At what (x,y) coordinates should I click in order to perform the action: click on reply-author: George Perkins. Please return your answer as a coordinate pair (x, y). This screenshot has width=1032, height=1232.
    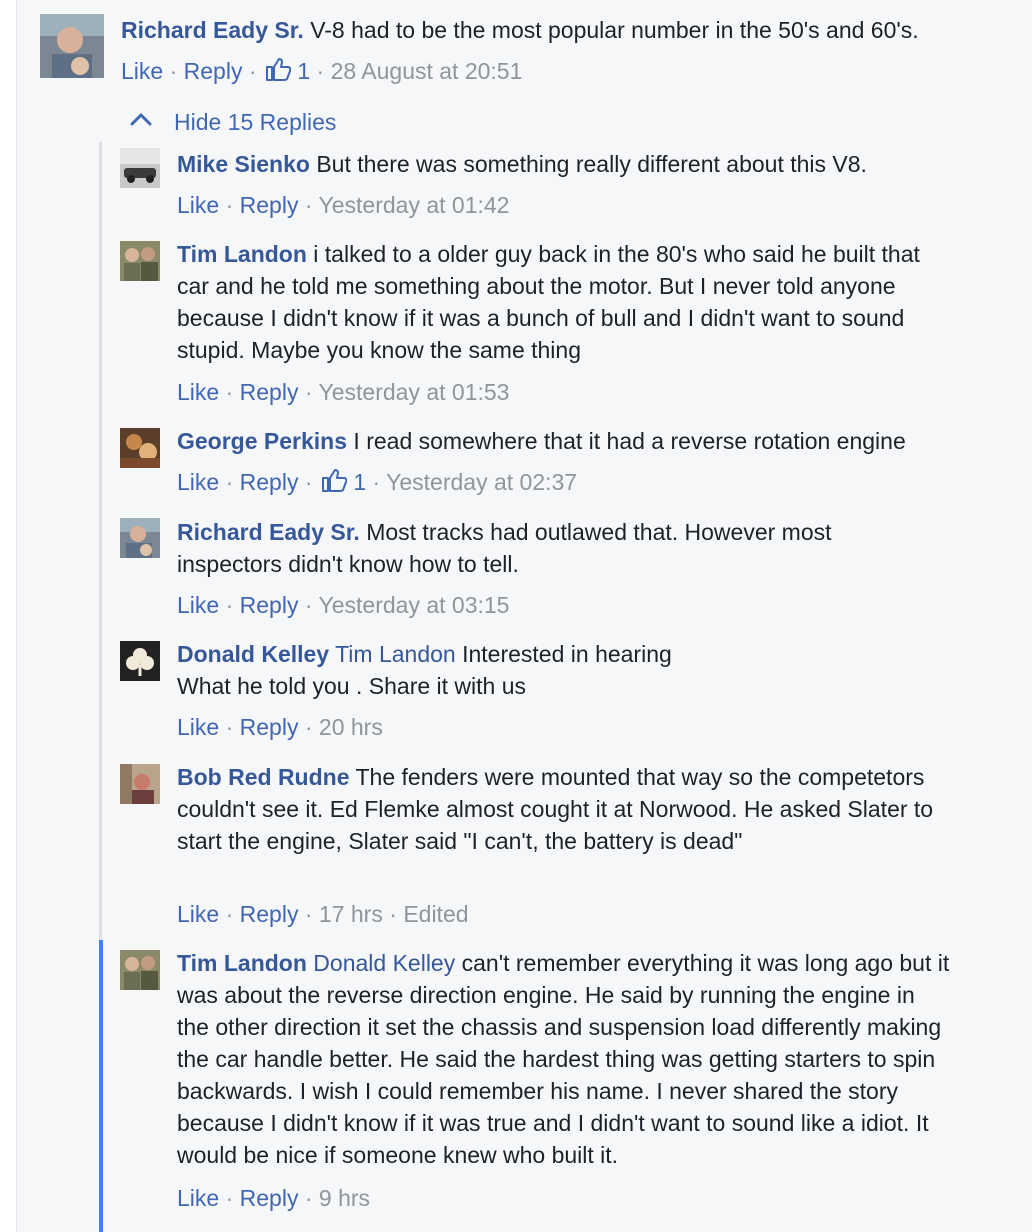
    Looking at the image, I should click on (262, 441).